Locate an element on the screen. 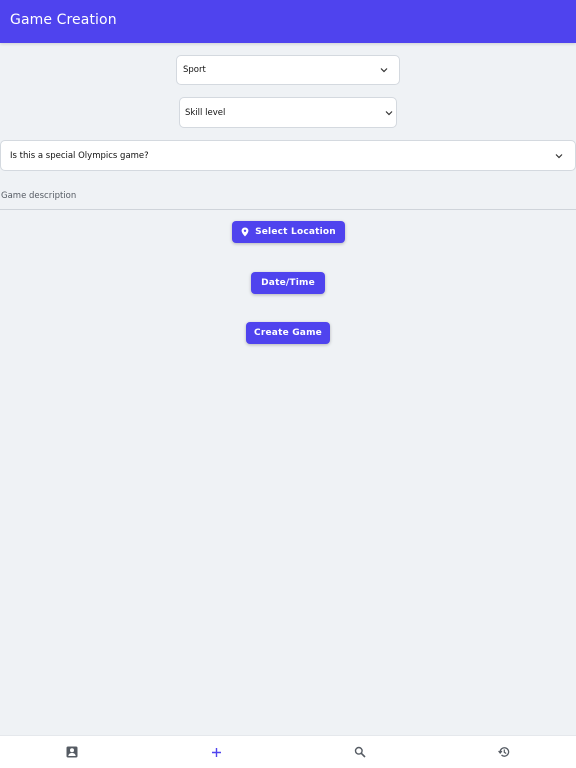 This screenshot has width=576, height=768. select-location-button: Select Location is located at coordinates (288, 232).